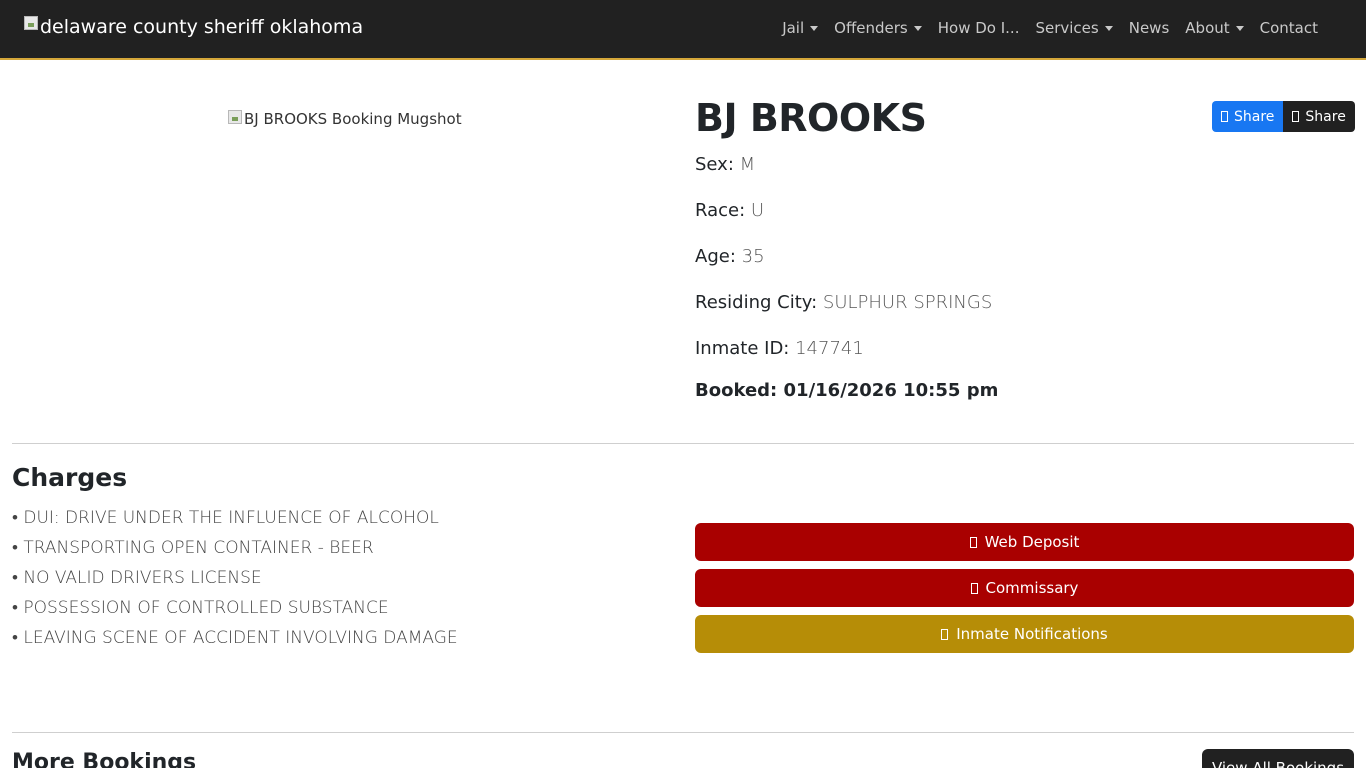 This screenshot has width=1366, height=768. What do you see at coordinates (742, 348) in the screenshot?
I see `detail-label: Inmate ID:` at bounding box center [742, 348].